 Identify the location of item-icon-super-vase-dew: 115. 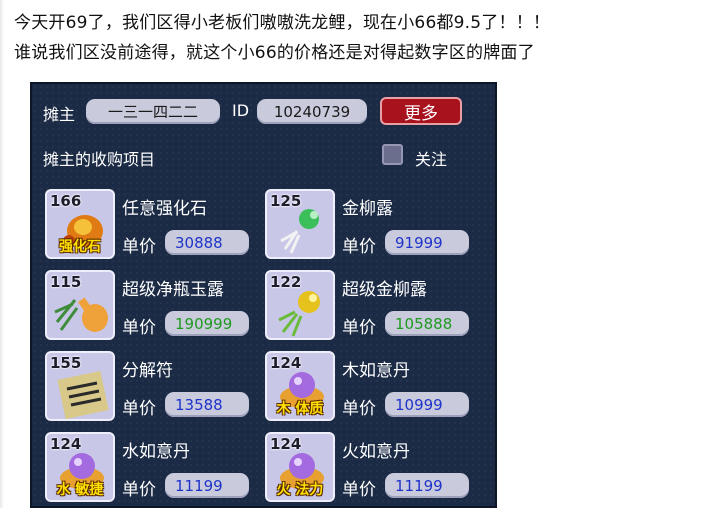
(80, 305).